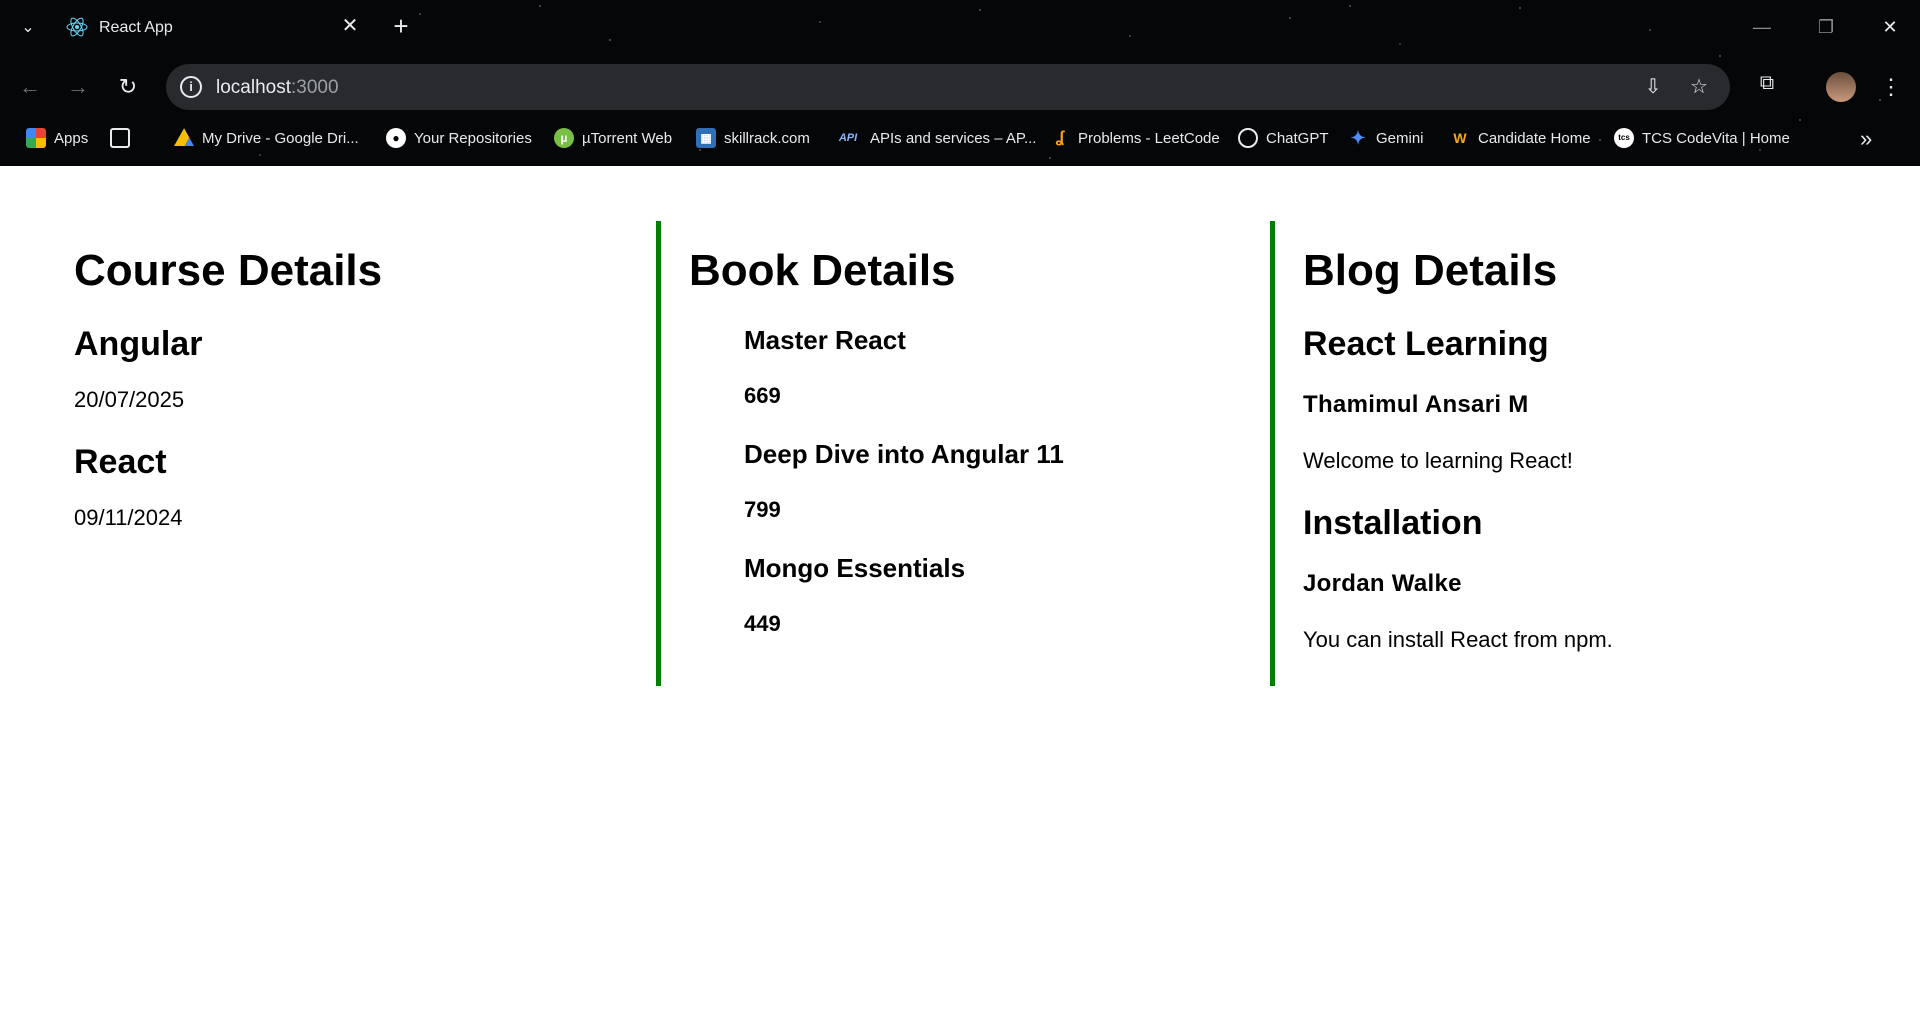 Image resolution: width=1920 pixels, height=1020 pixels. What do you see at coordinates (762, 395) in the screenshot?
I see `book-price: 669` at bounding box center [762, 395].